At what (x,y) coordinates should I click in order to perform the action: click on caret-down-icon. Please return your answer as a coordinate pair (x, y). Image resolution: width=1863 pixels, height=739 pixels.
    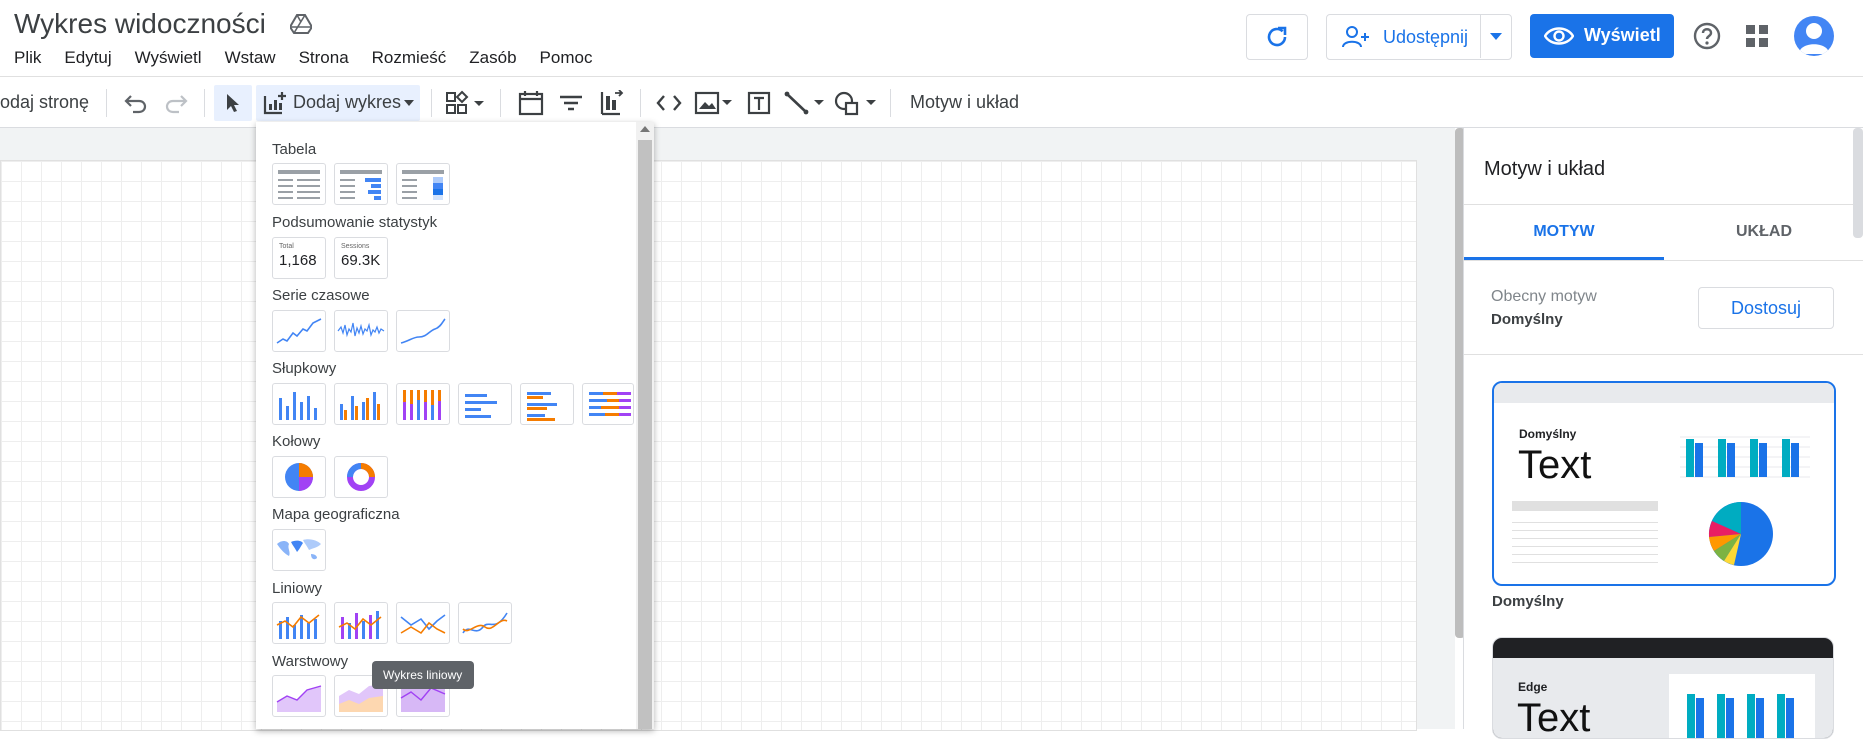
    Looking at the image, I should click on (1496, 36).